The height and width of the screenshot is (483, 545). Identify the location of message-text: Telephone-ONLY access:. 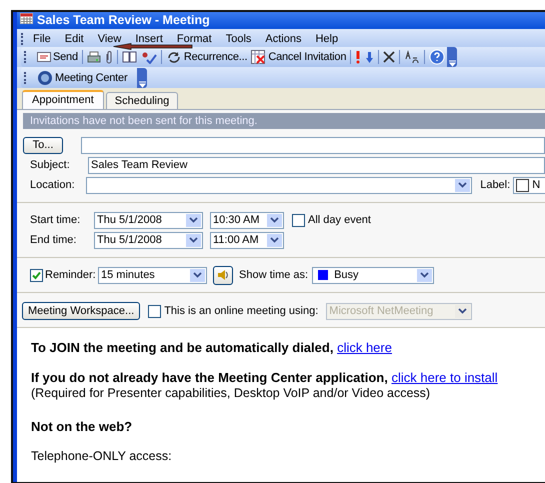
(102, 456).